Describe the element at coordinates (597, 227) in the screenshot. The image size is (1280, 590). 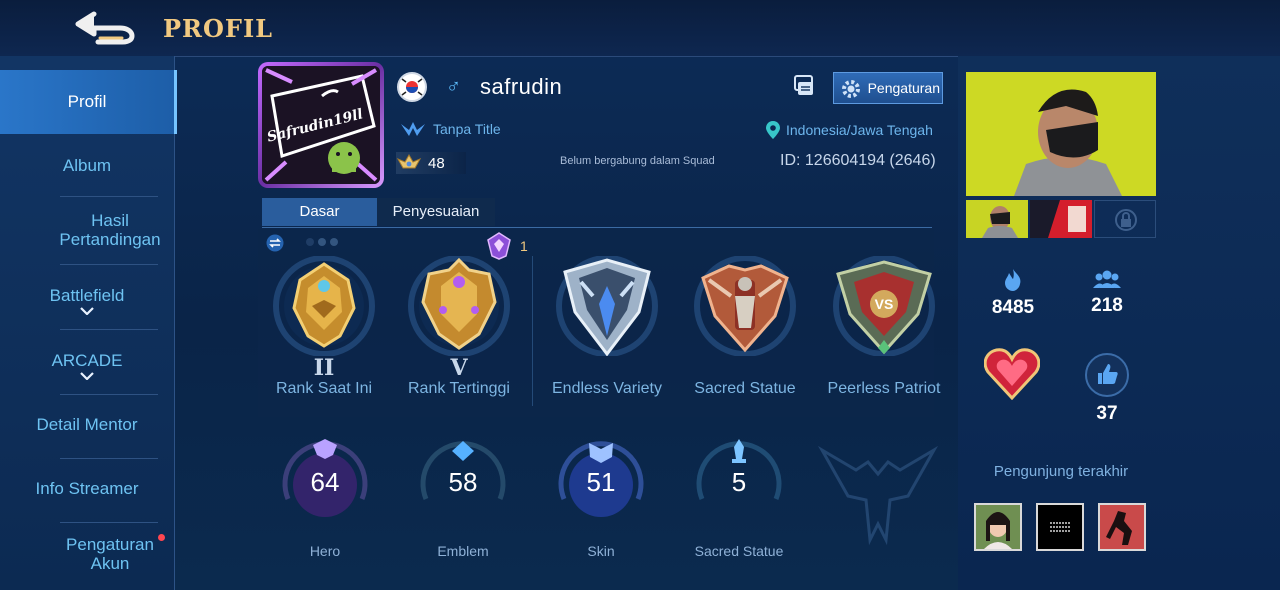
I see `tab-divider` at that location.